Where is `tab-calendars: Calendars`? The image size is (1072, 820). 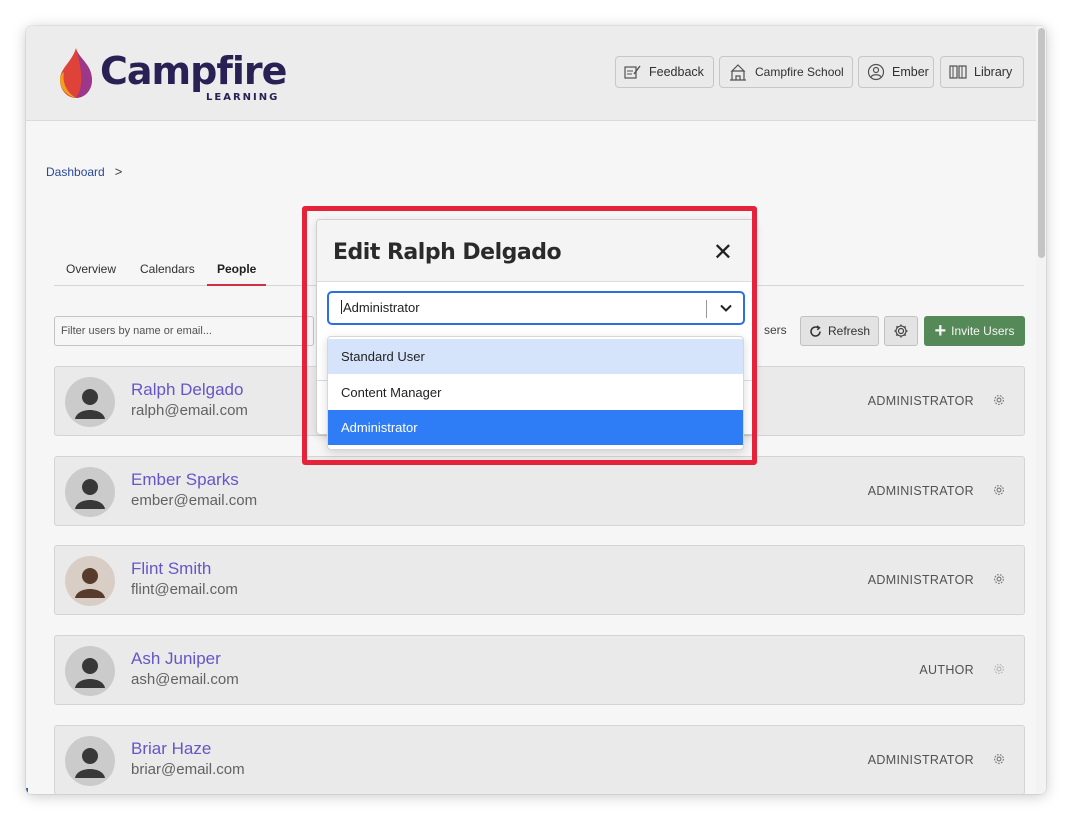
tab-calendars: Calendars is located at coordinates (167, 273).